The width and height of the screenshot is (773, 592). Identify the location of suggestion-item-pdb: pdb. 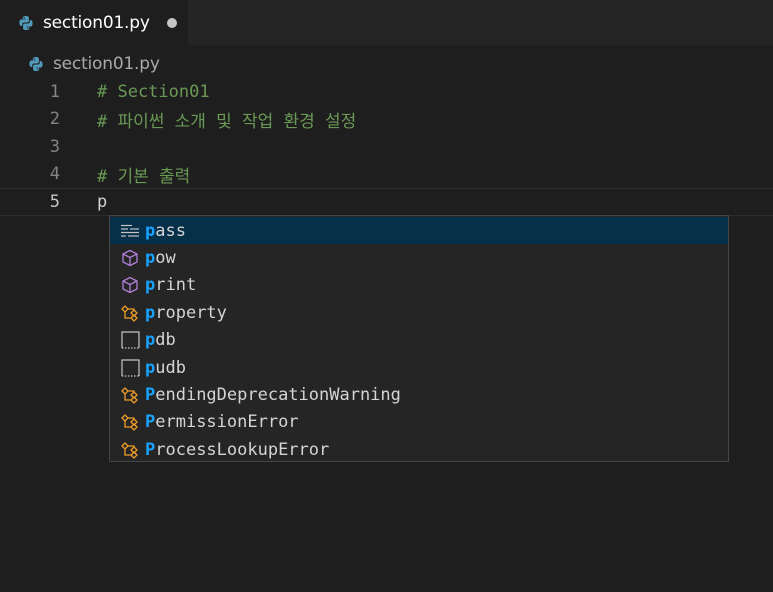
(419, 340).